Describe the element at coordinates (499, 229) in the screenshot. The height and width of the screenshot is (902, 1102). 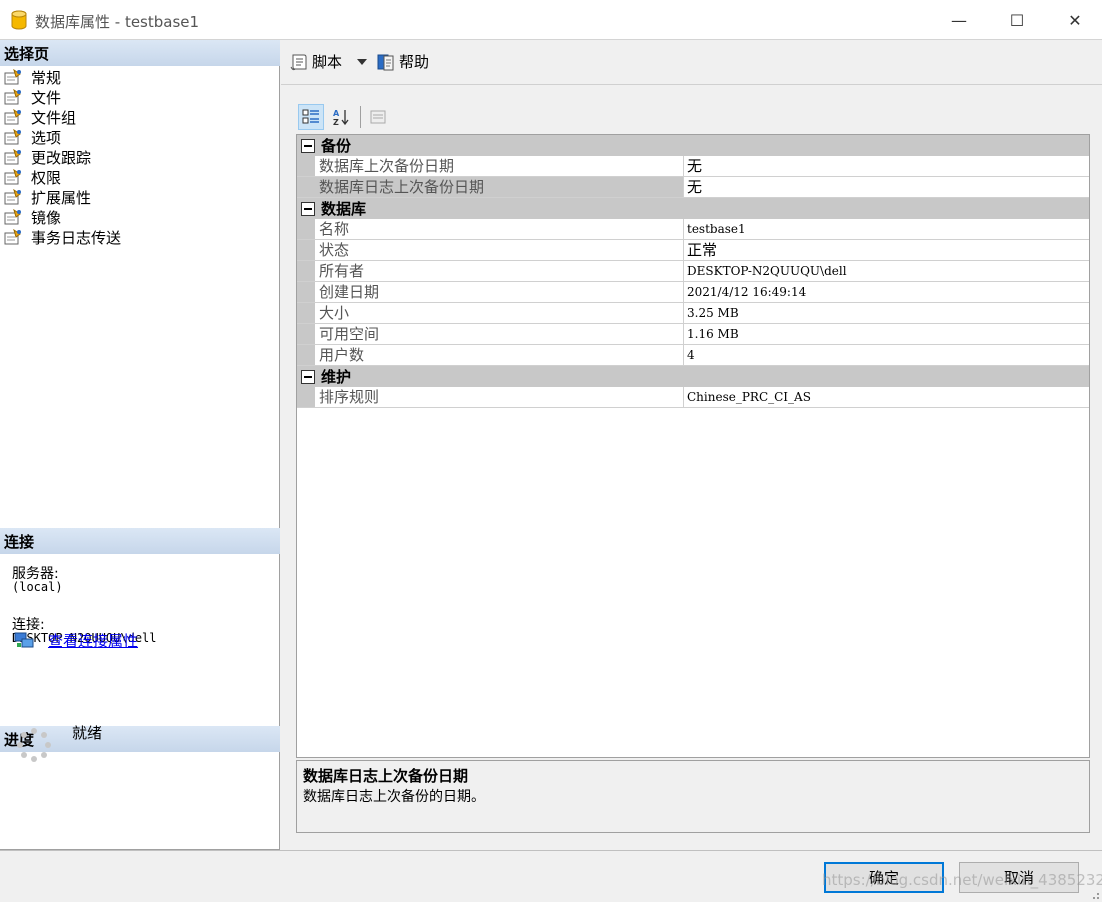
I see `property-name: 名称` at that location.